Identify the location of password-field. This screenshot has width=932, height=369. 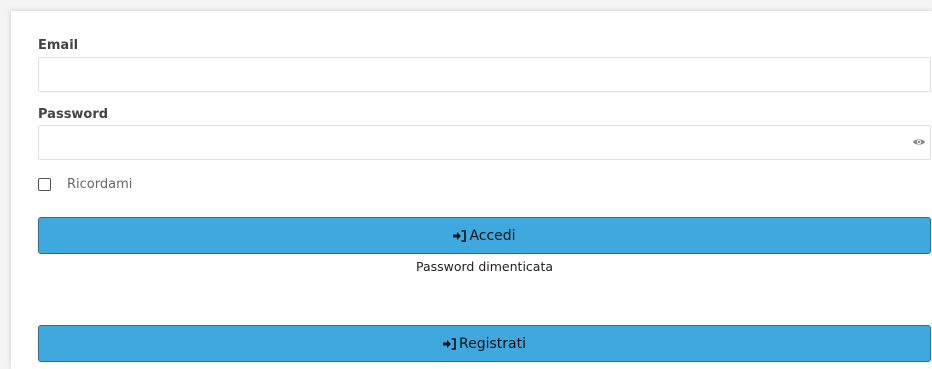
(484, 142).